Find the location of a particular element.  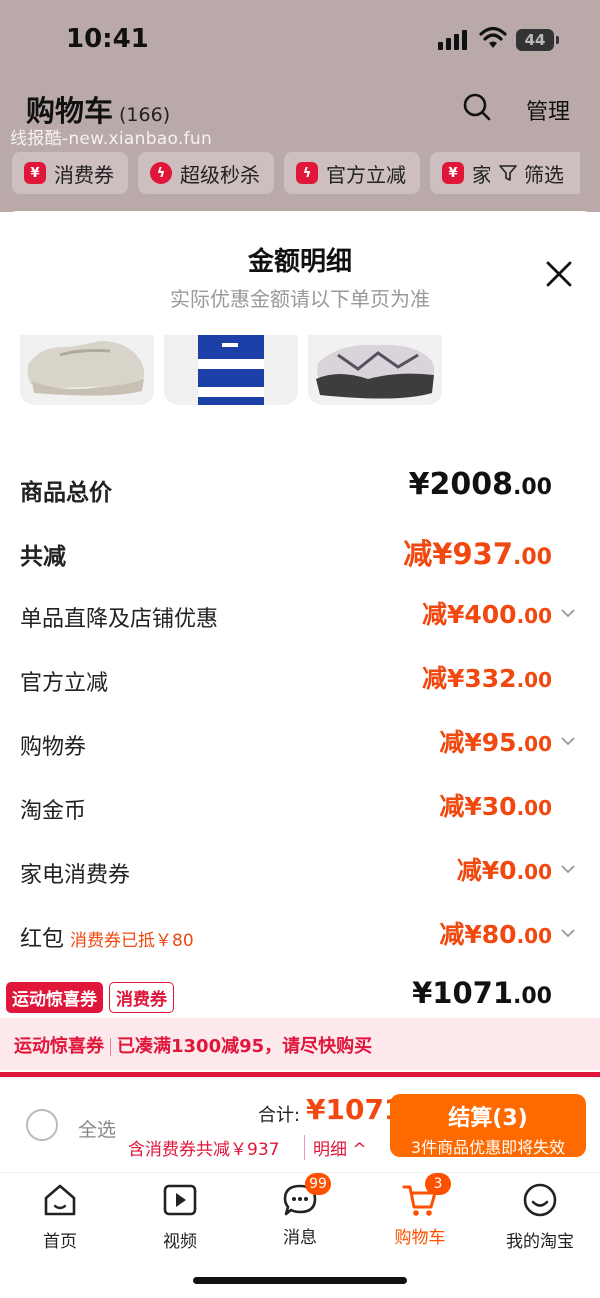

row-label: 红包 消费券已抵￥80 is located at coordinates (107, 939).